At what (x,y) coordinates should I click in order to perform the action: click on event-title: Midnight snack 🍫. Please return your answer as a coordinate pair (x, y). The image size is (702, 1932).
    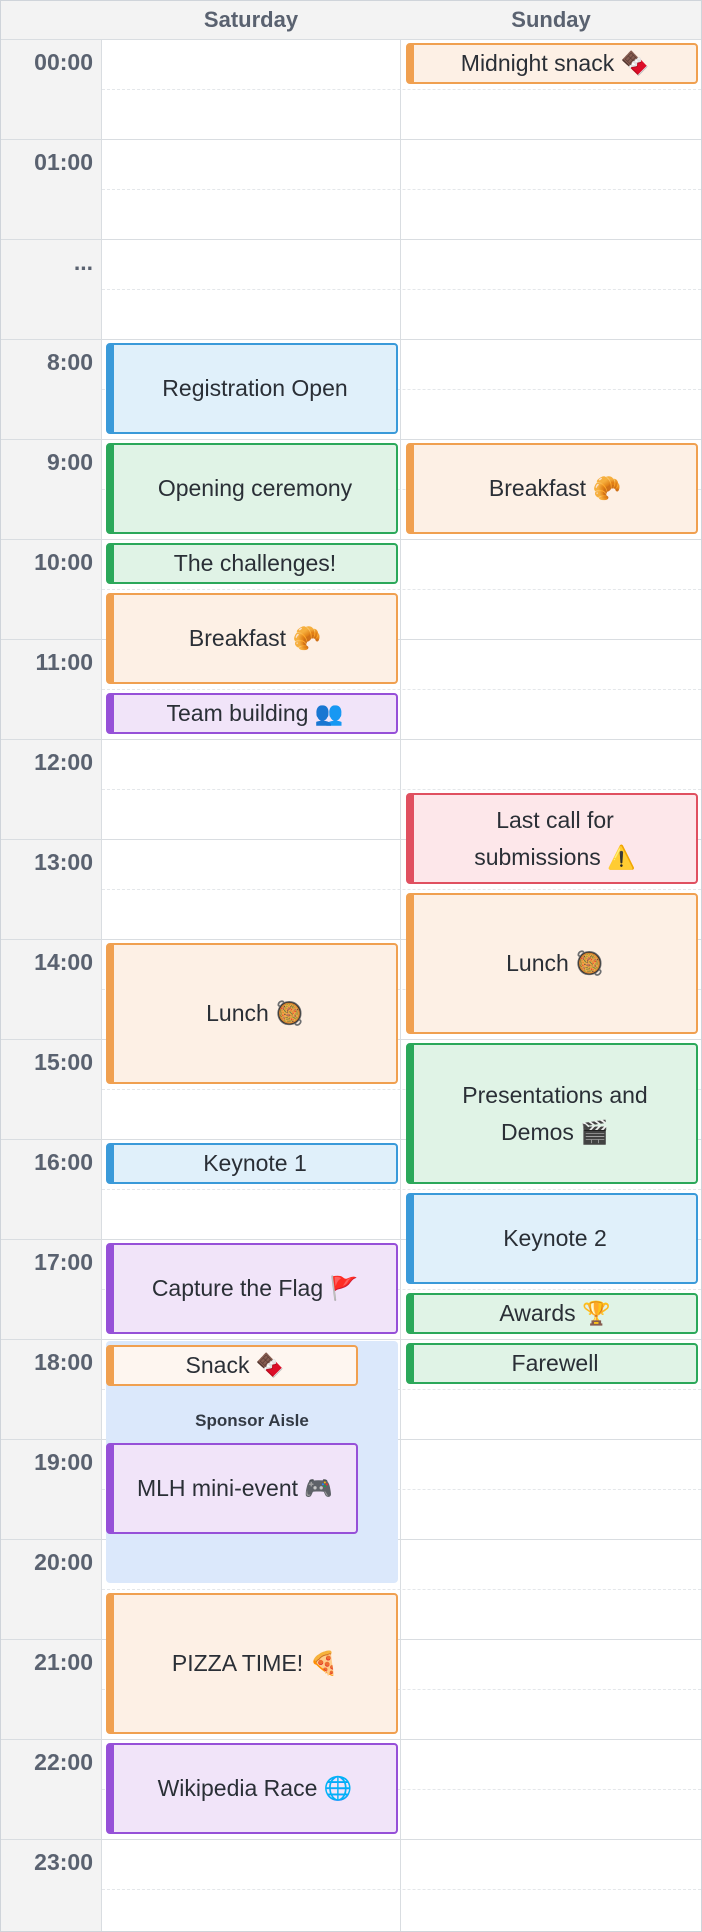
    Looking at the image, I should click on (555, 63).